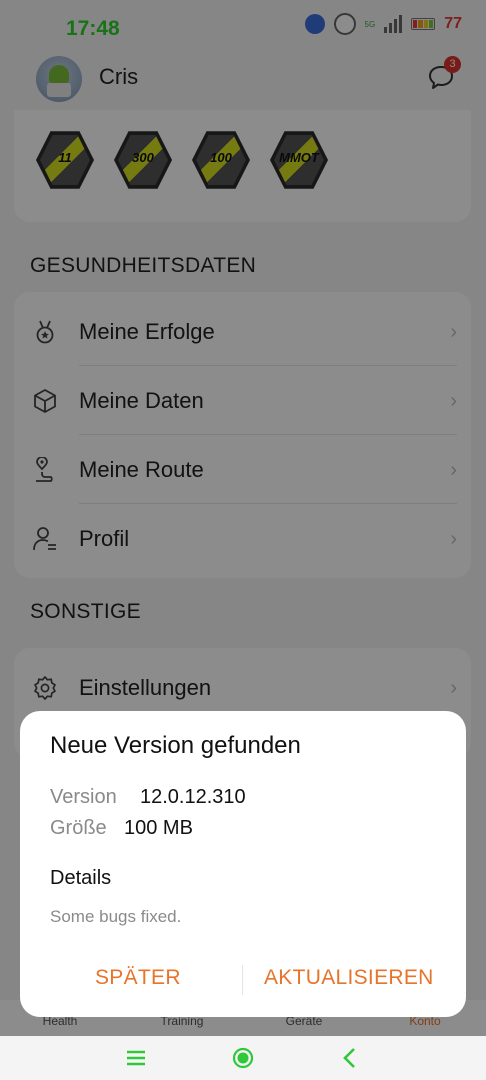  What do you see at coordinates (138, 978) in the screenshot?
I see `later-button: SPÄTER` at bounding box center [138, 978].